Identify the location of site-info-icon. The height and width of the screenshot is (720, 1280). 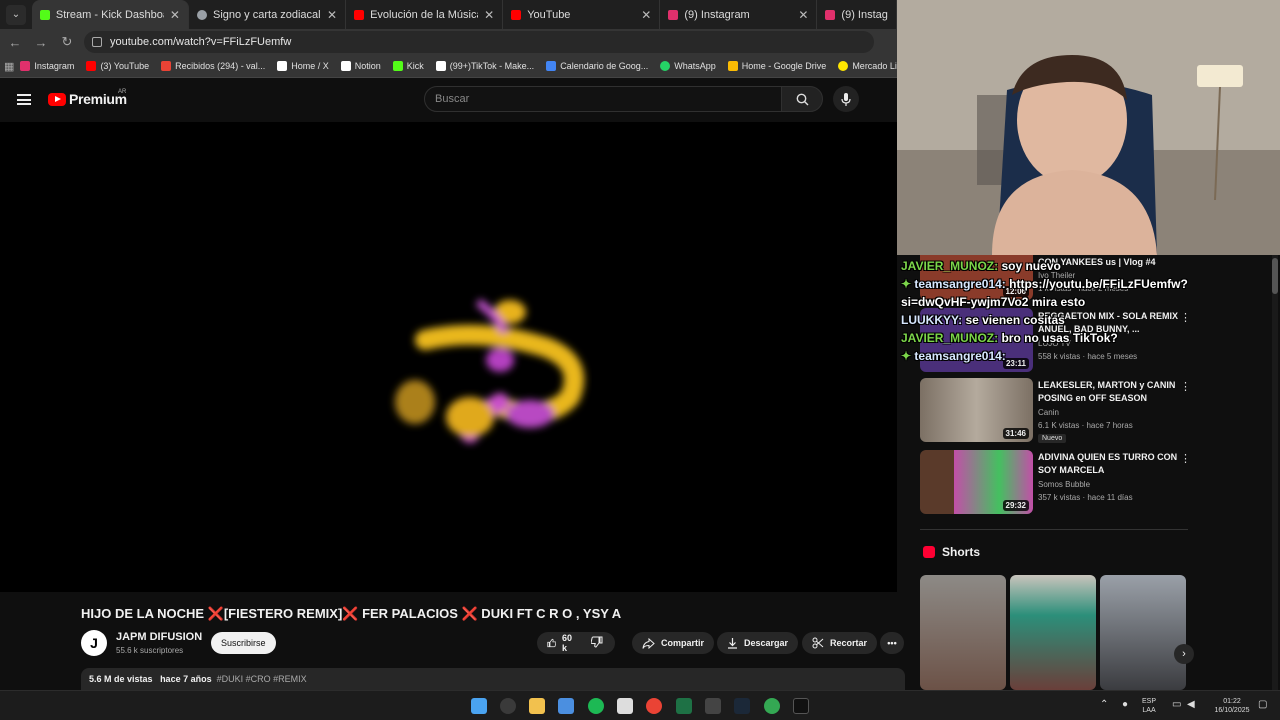
(97, 42).